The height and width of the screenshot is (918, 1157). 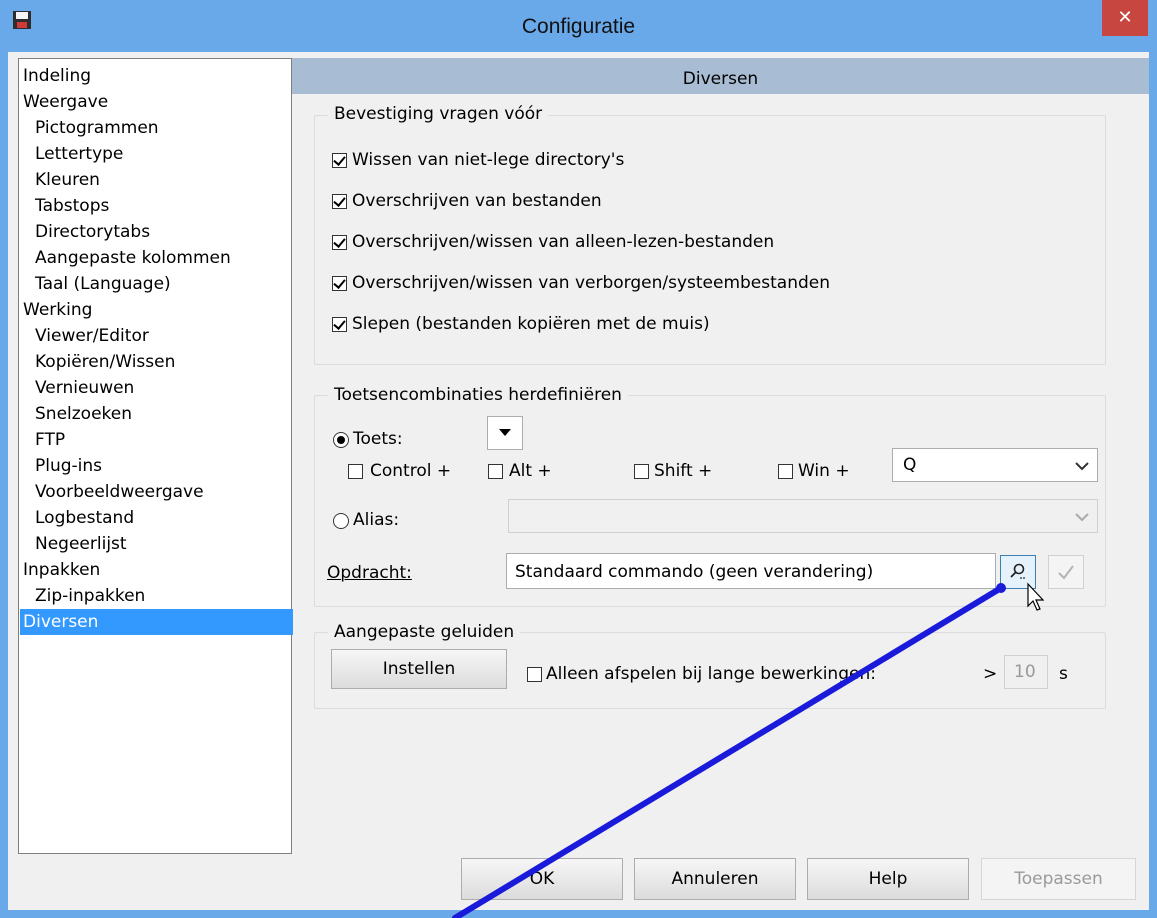 What do you see at coordinates (694, 572) in the screenshot?
I see `command-field-value: Standaard commando (geen verandering)` at bounding box center [694, 572].